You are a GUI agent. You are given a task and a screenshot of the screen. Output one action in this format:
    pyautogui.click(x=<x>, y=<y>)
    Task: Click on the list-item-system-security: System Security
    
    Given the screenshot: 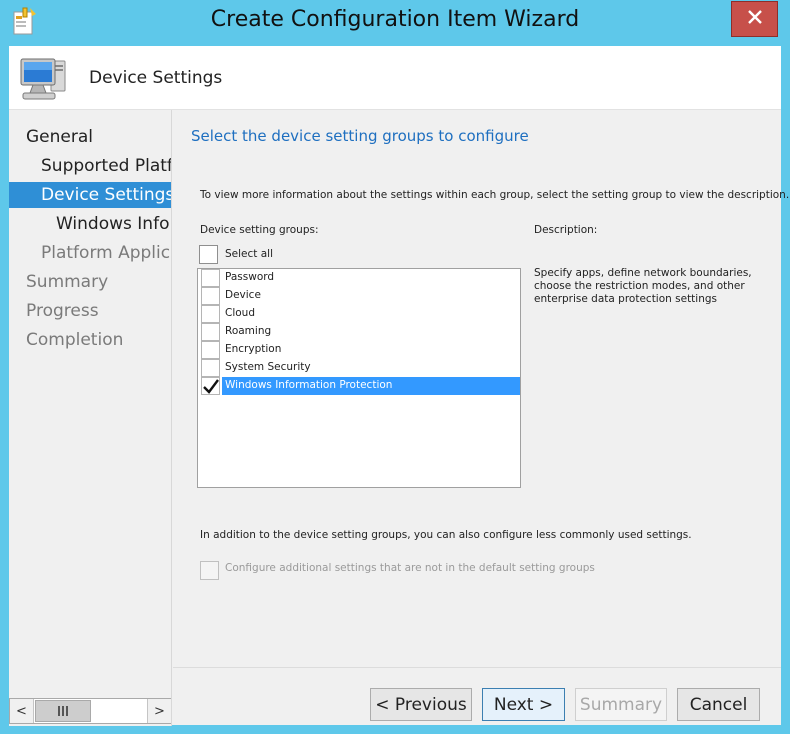 What is the action you would take?
    pyautogui.click(x=359, y=368)
    